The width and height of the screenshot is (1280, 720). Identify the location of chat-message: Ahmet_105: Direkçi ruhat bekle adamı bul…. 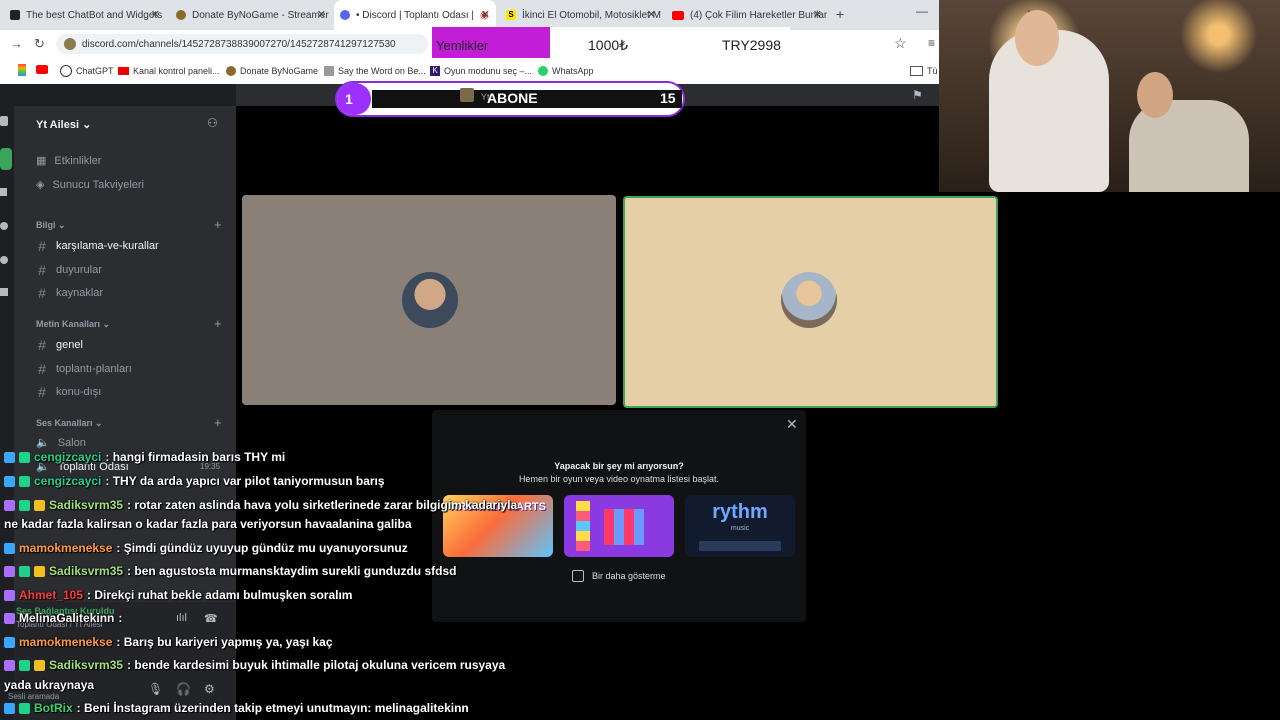
(382, 595).